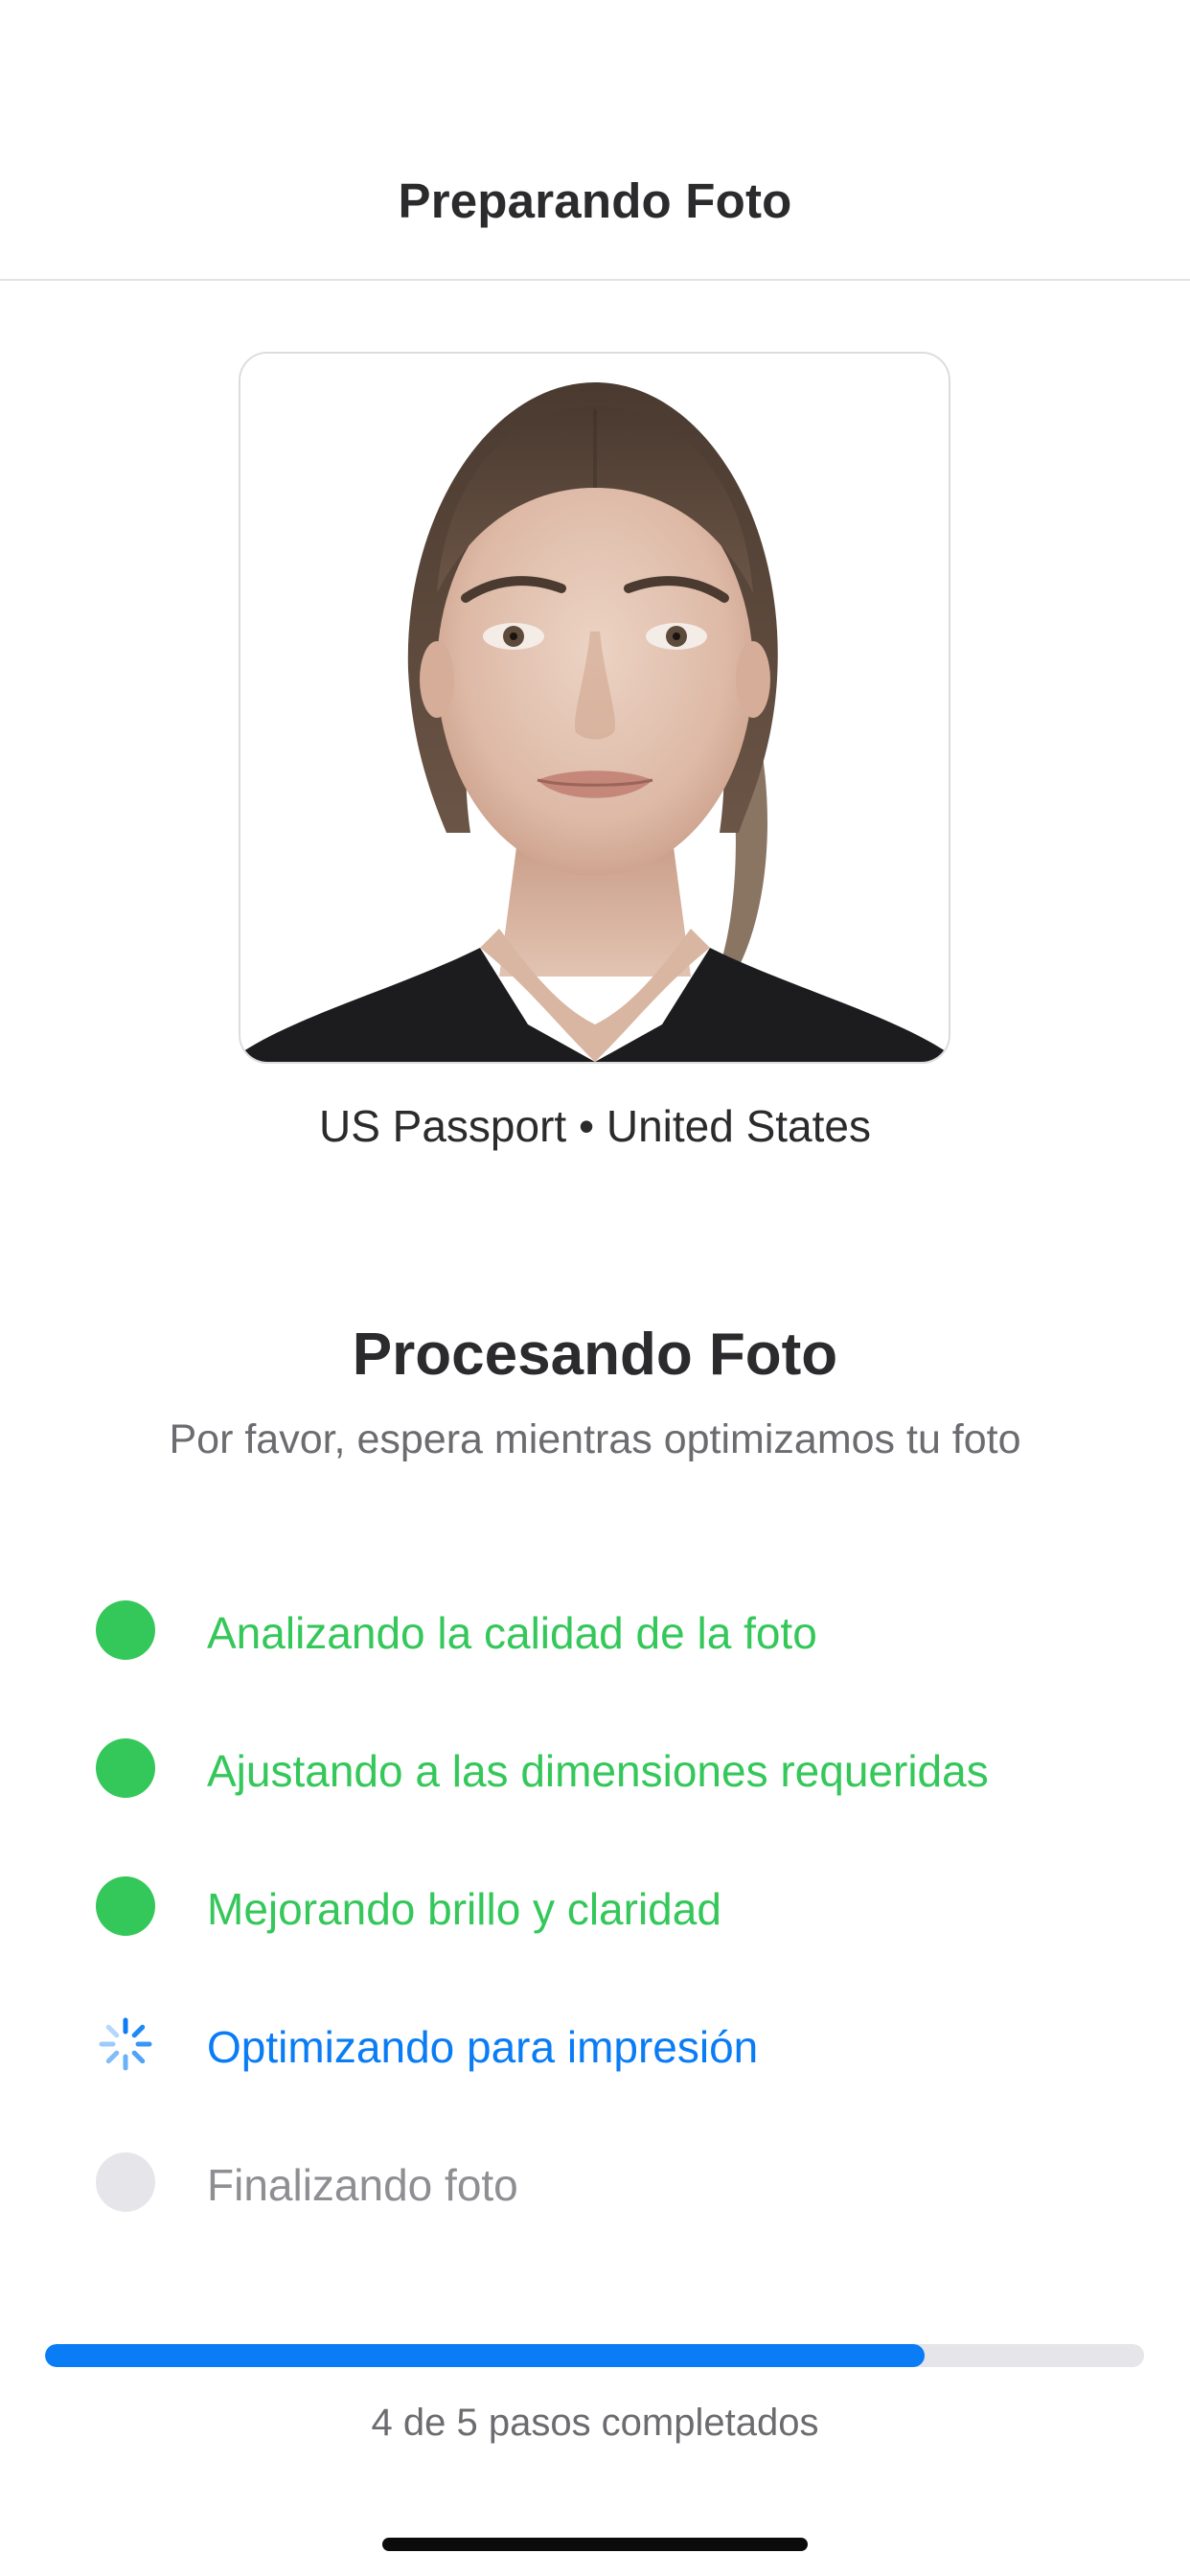 The image size is (1190, 2576). What do you see at coordinates (598, 1771) in the screenshot?
I see `step-label: Ajustando a las dimensiones requeridas` at bounding box center [598, 1771].